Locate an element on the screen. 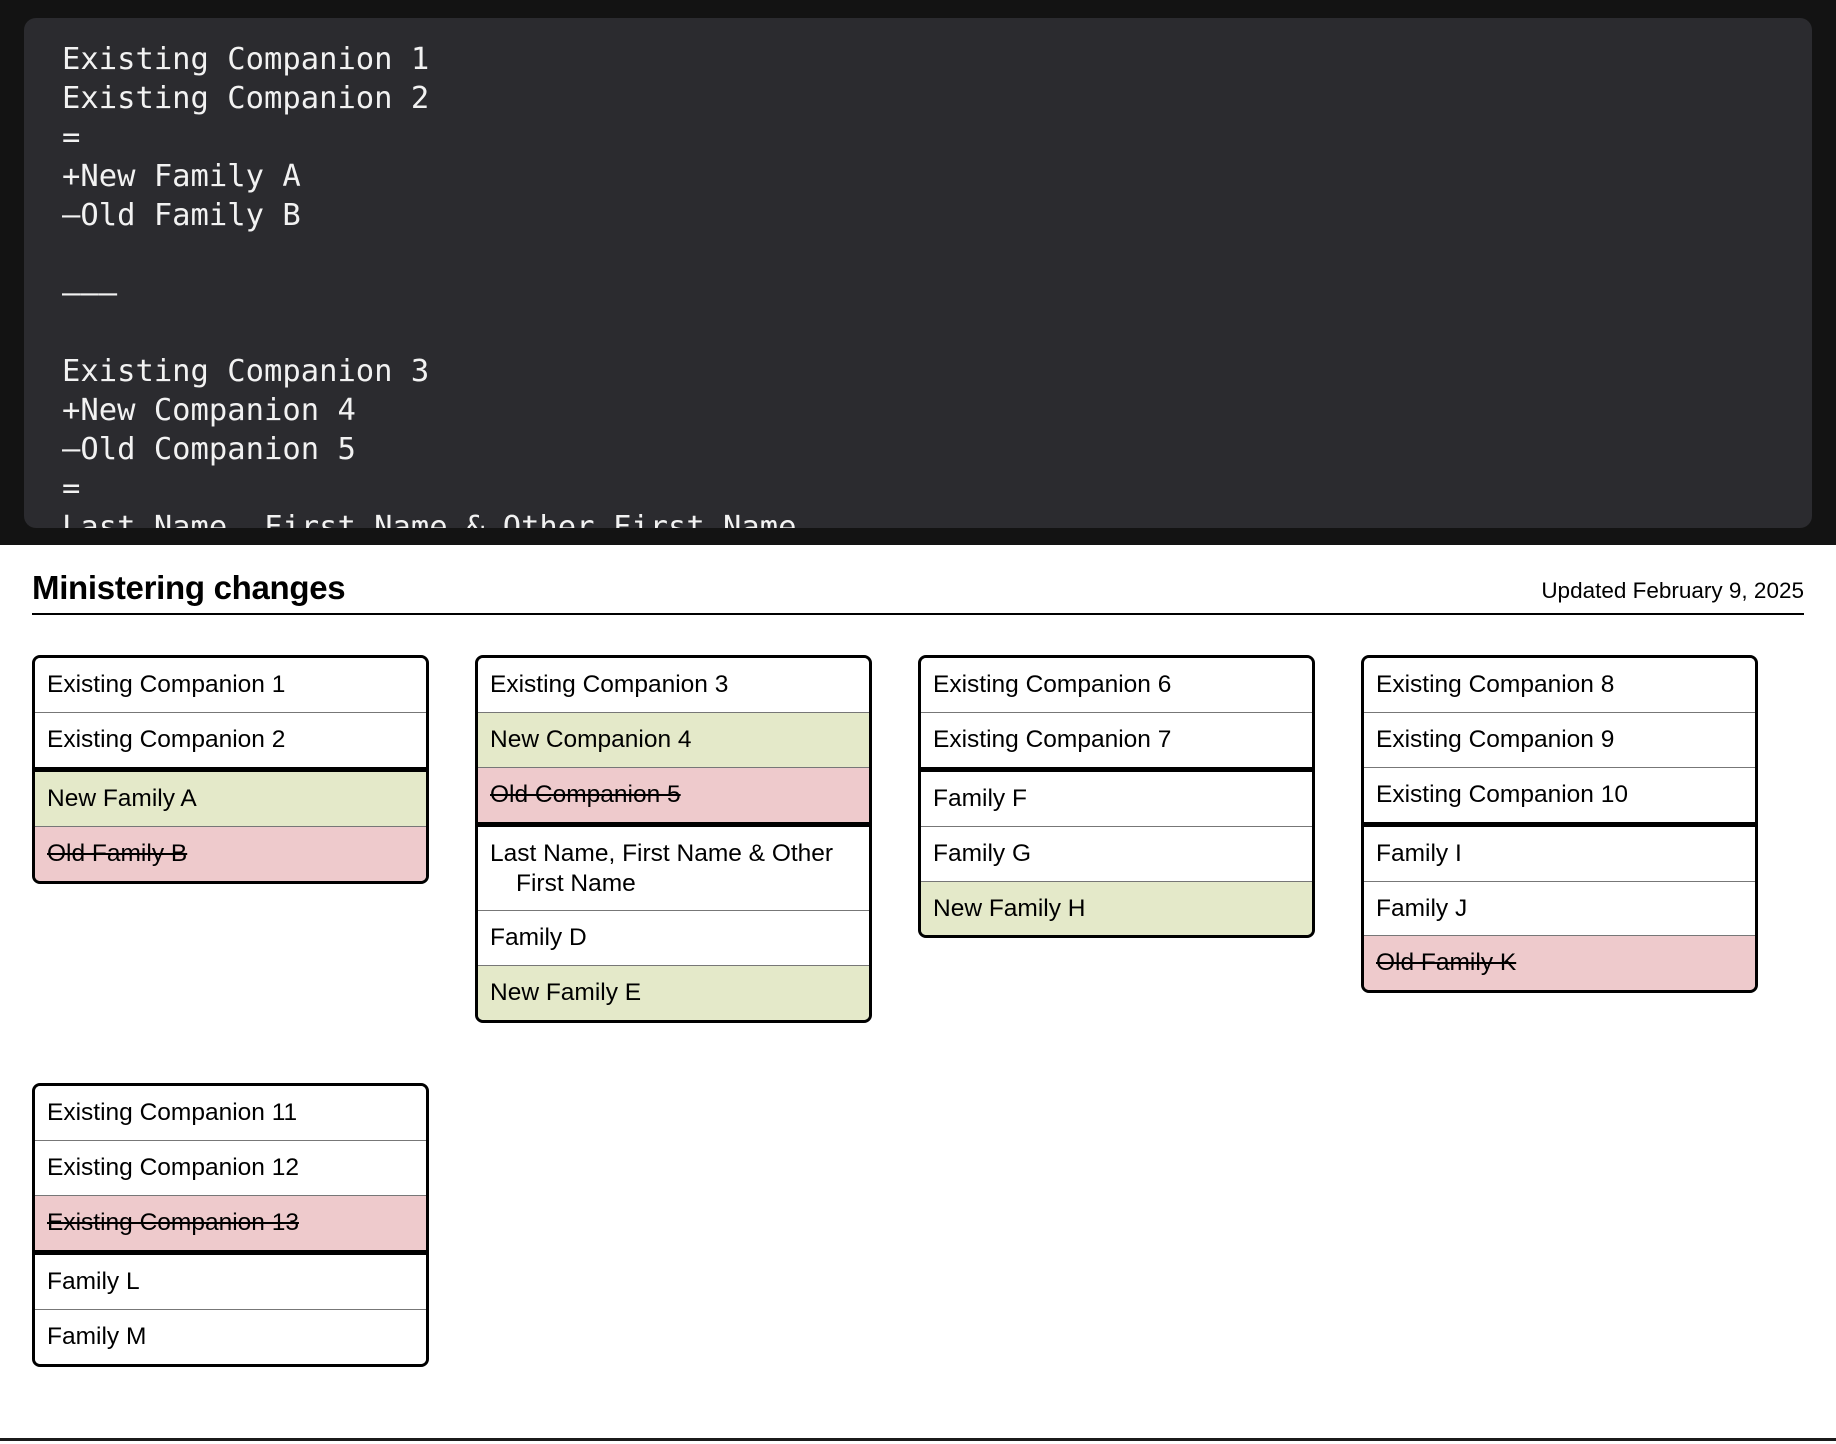  card-row-label: New Companion 4 is located at coordinates (591, 739).